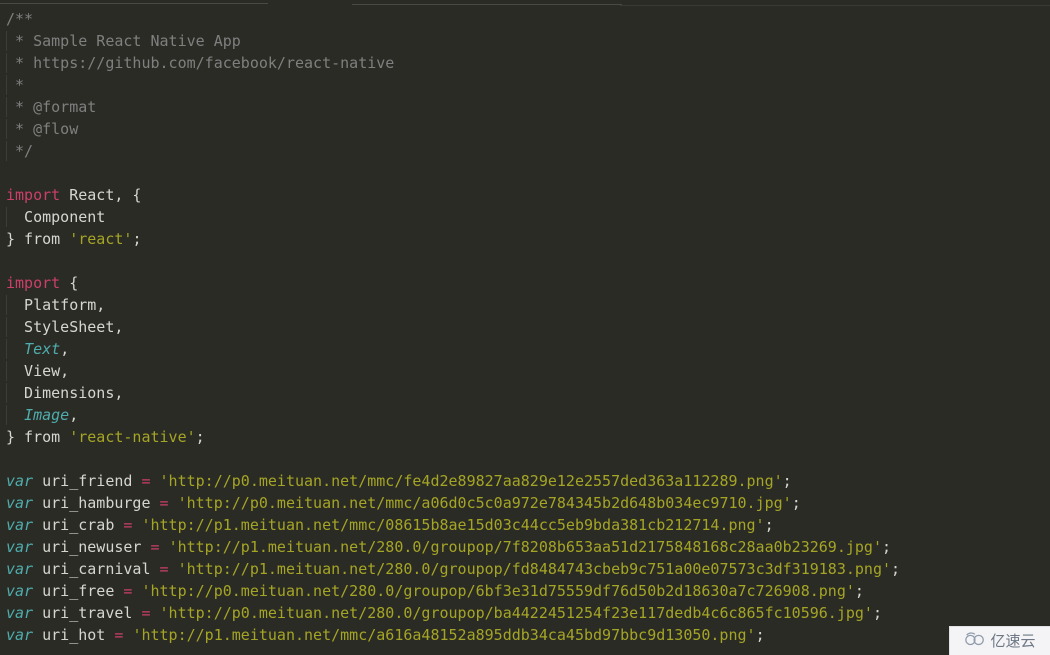  What do you see at coordinates (47, 415) in the screenshot?
I see `token-ital: Image` at bounding box center [47, 415].